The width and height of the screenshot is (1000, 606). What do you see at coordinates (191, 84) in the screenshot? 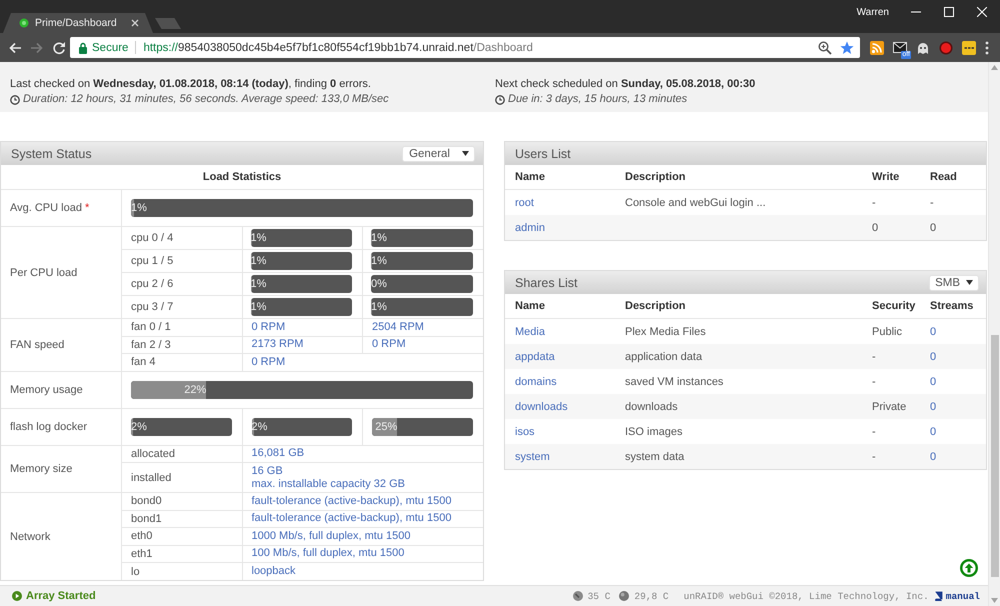
I see `last-check-text: Last checked on Wednesday, 01.08.2018, 08:14 (today), finding 0 errors.` at bounding box center [191, 84].